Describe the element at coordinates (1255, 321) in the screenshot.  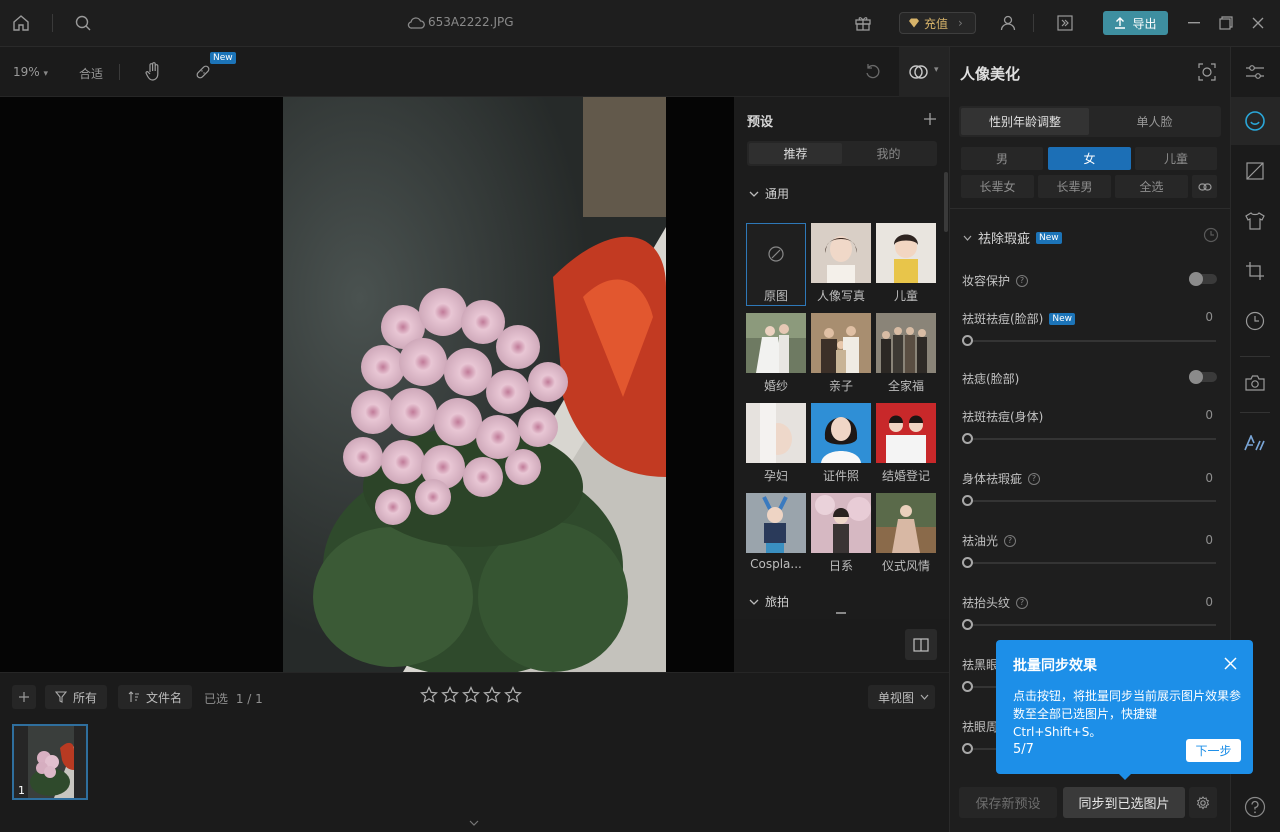
I see `history-icon` at that location.